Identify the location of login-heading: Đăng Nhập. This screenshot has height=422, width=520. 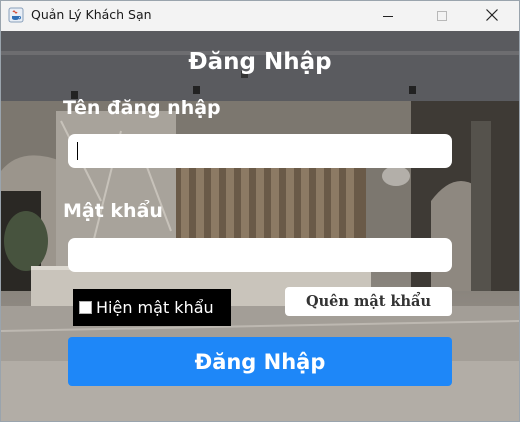
(260, 62).